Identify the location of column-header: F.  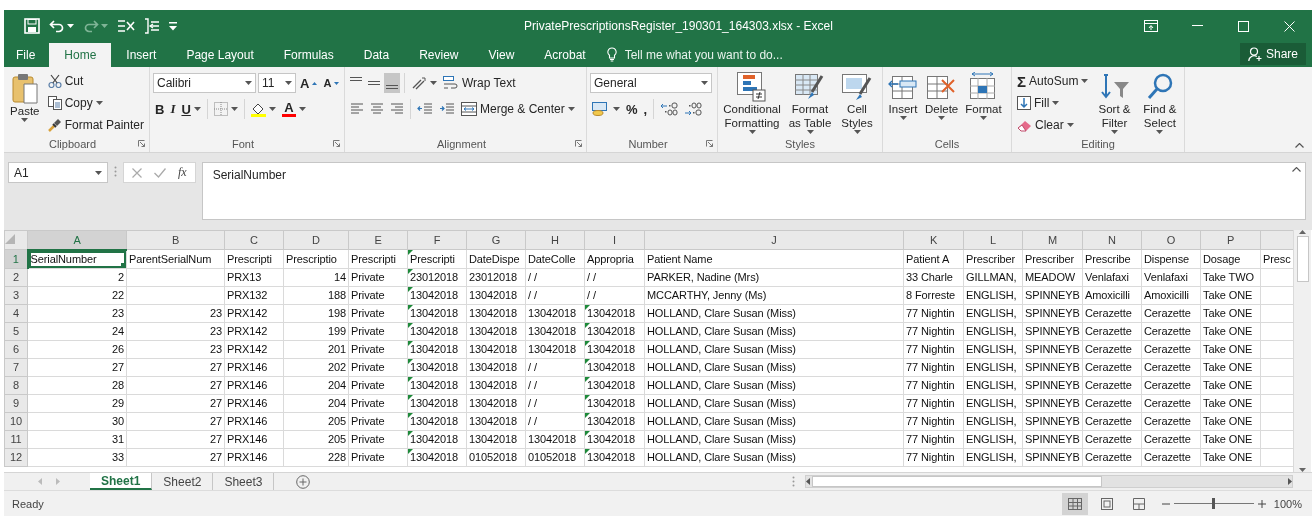
(437, 240).